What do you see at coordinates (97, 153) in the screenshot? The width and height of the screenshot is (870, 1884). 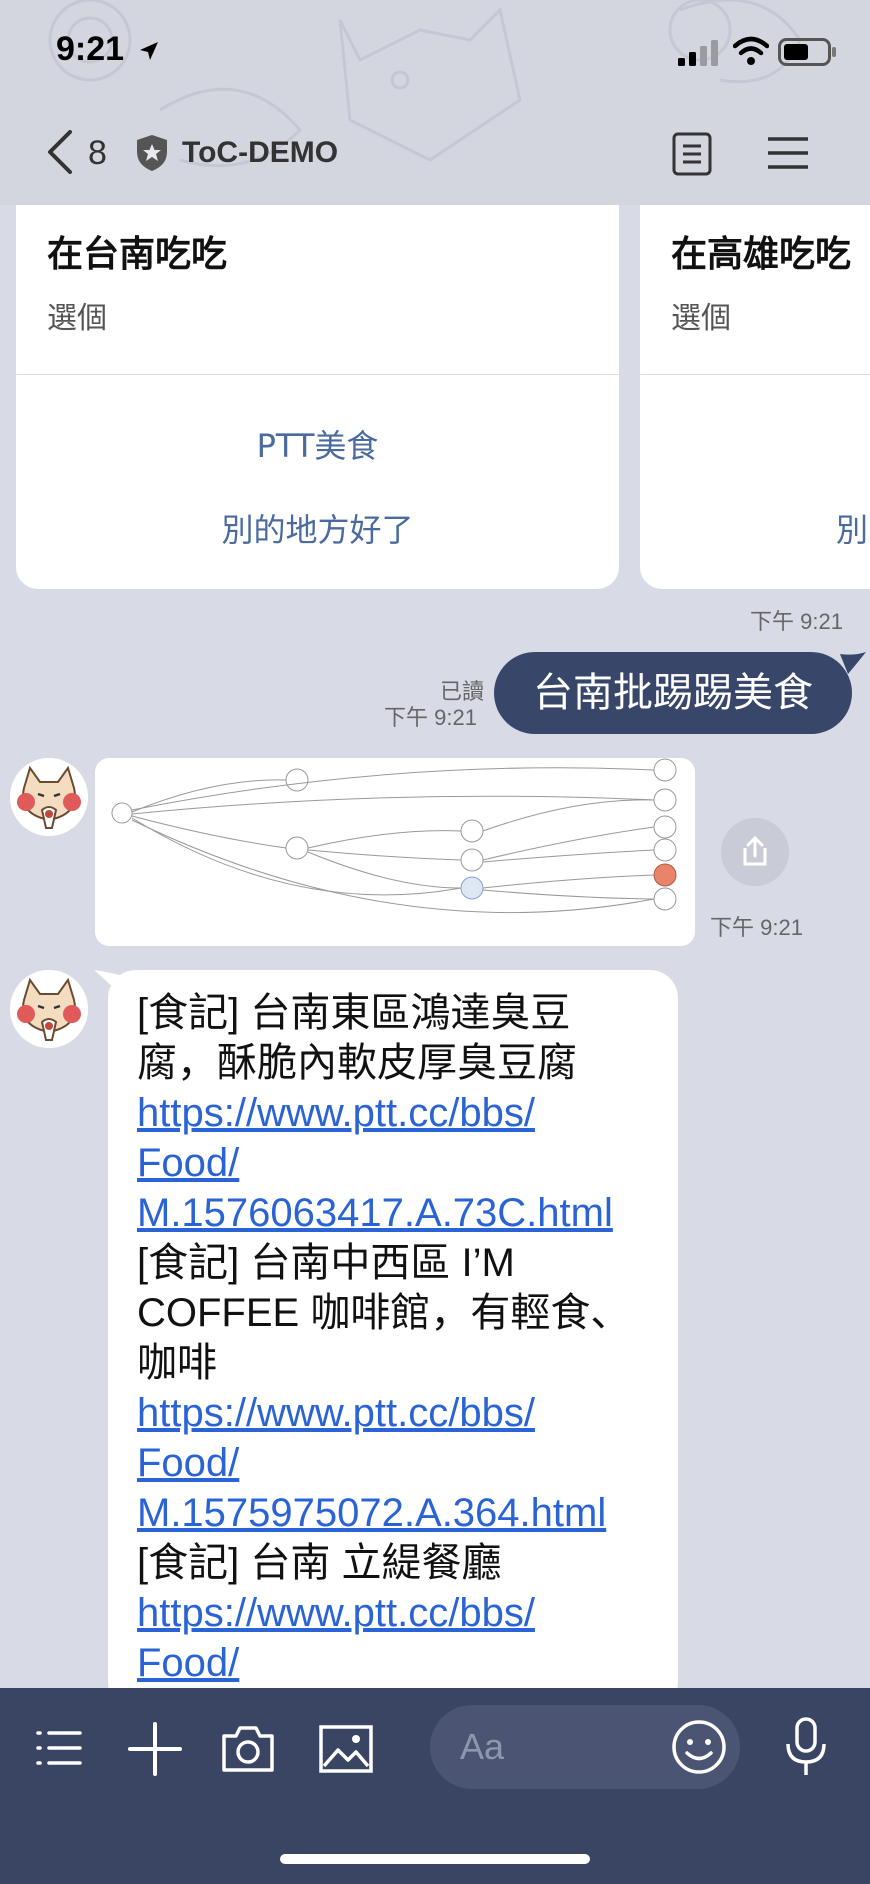 I see `unread-count: 8` at bounding box center [97, 153].